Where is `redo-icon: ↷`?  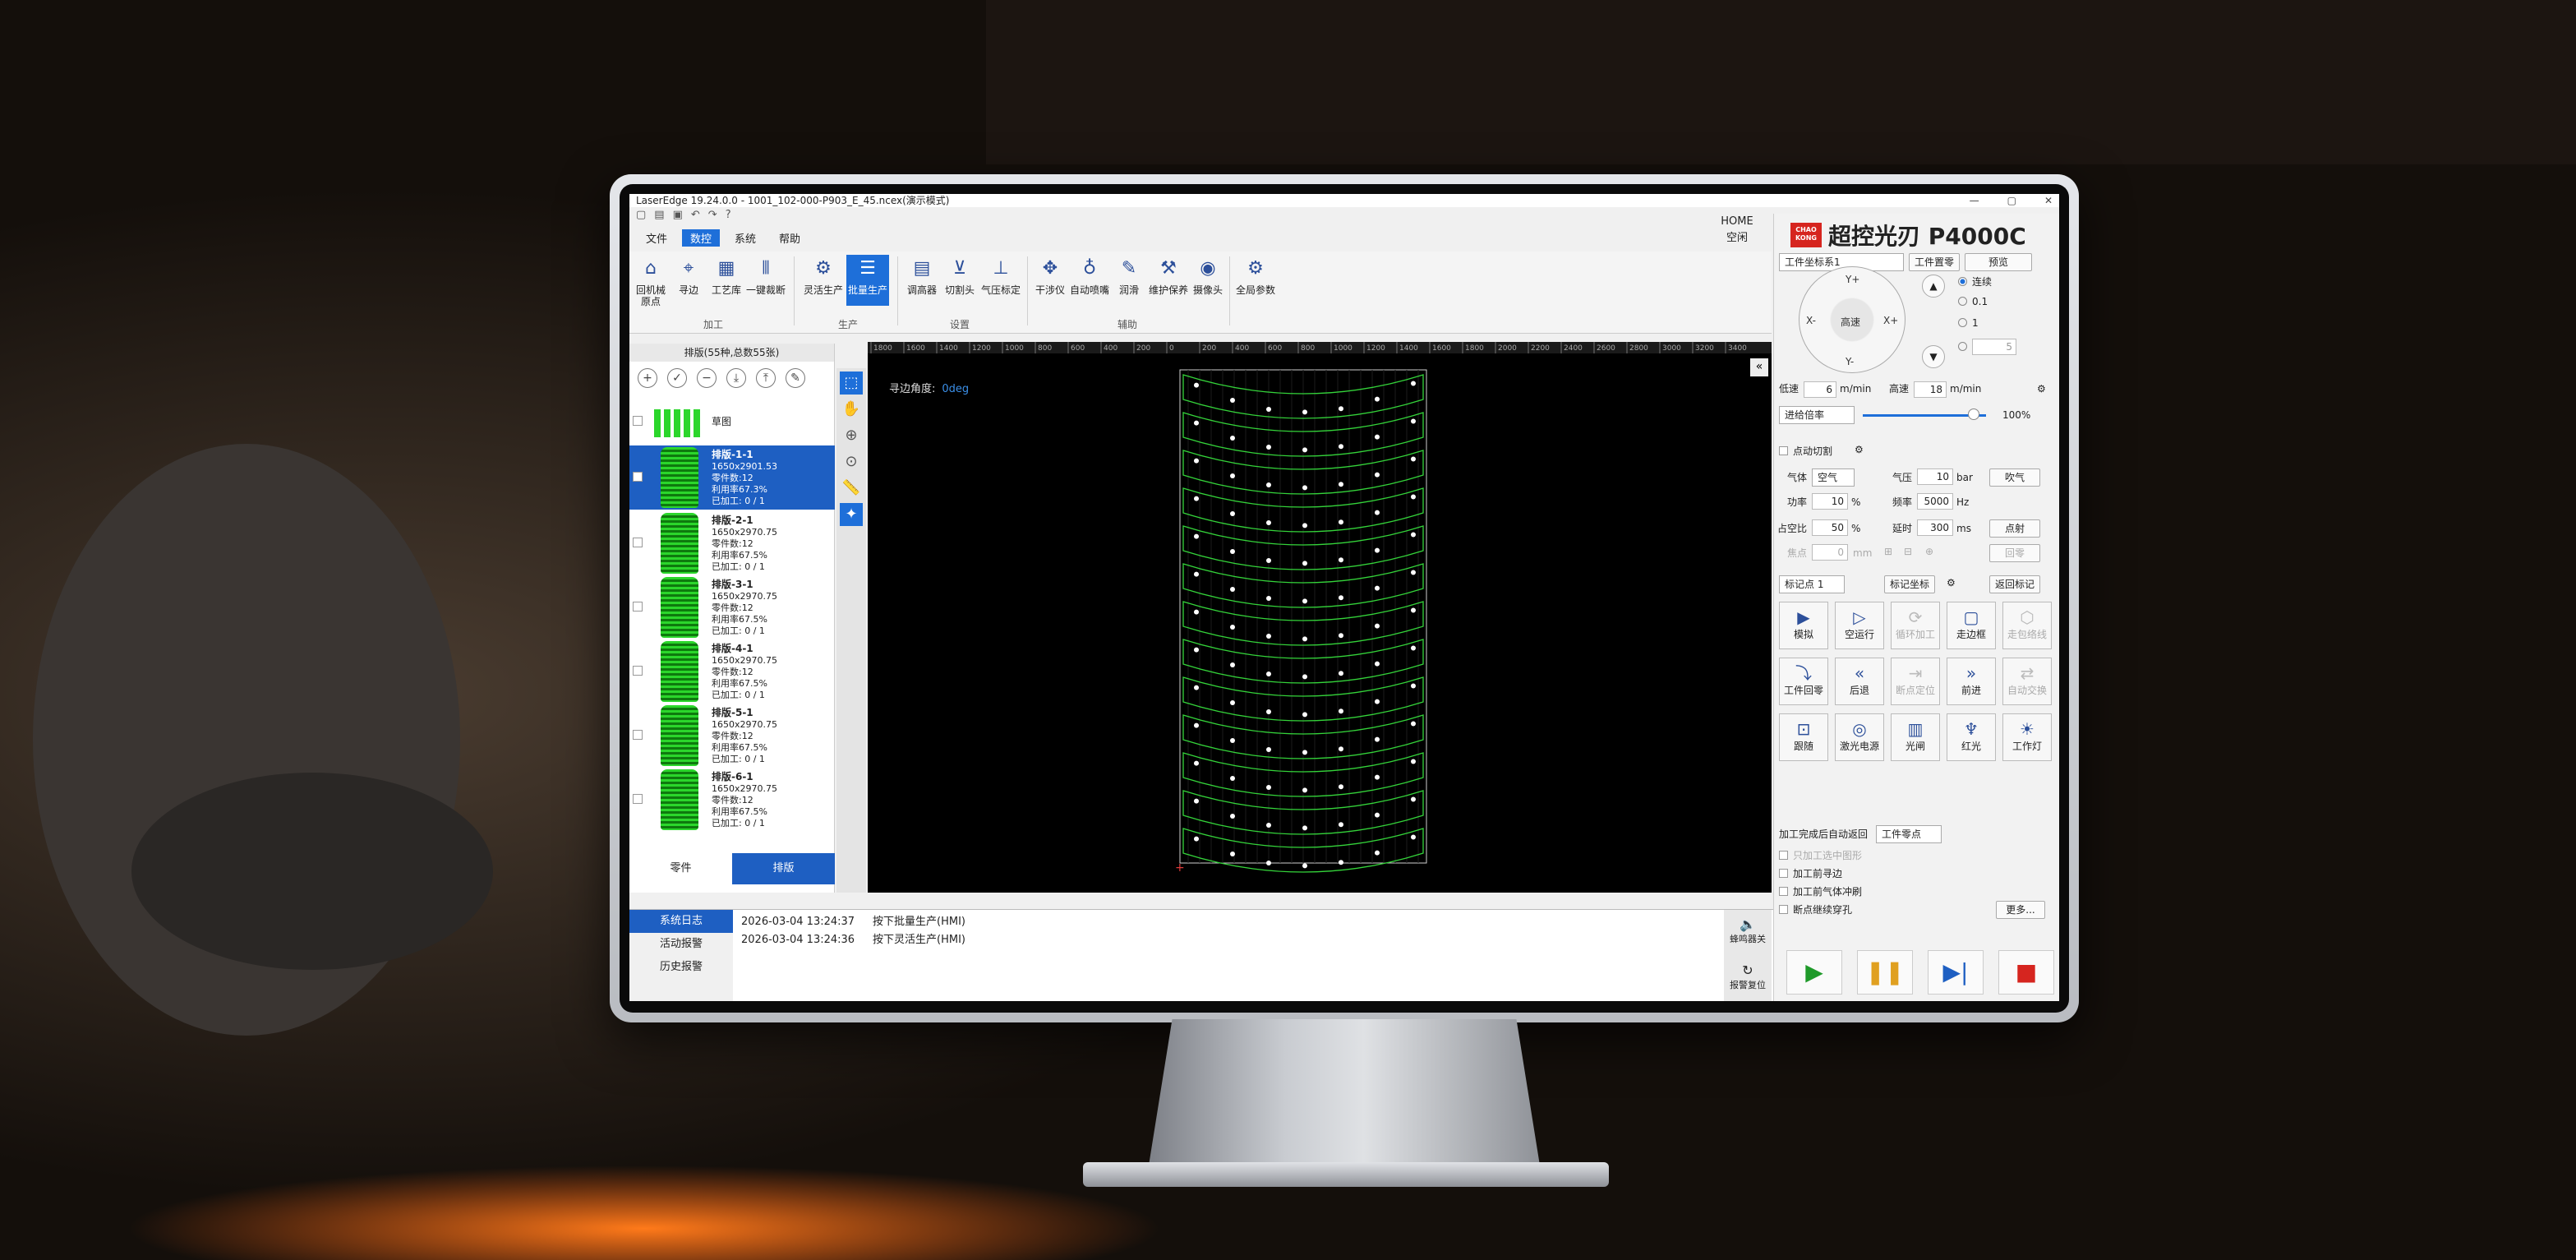 redo-icon: ↷ is located at coordinates (712, 215).